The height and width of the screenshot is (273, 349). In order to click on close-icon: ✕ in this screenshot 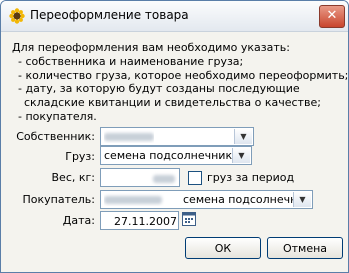, I will do `click(332, 15)`.